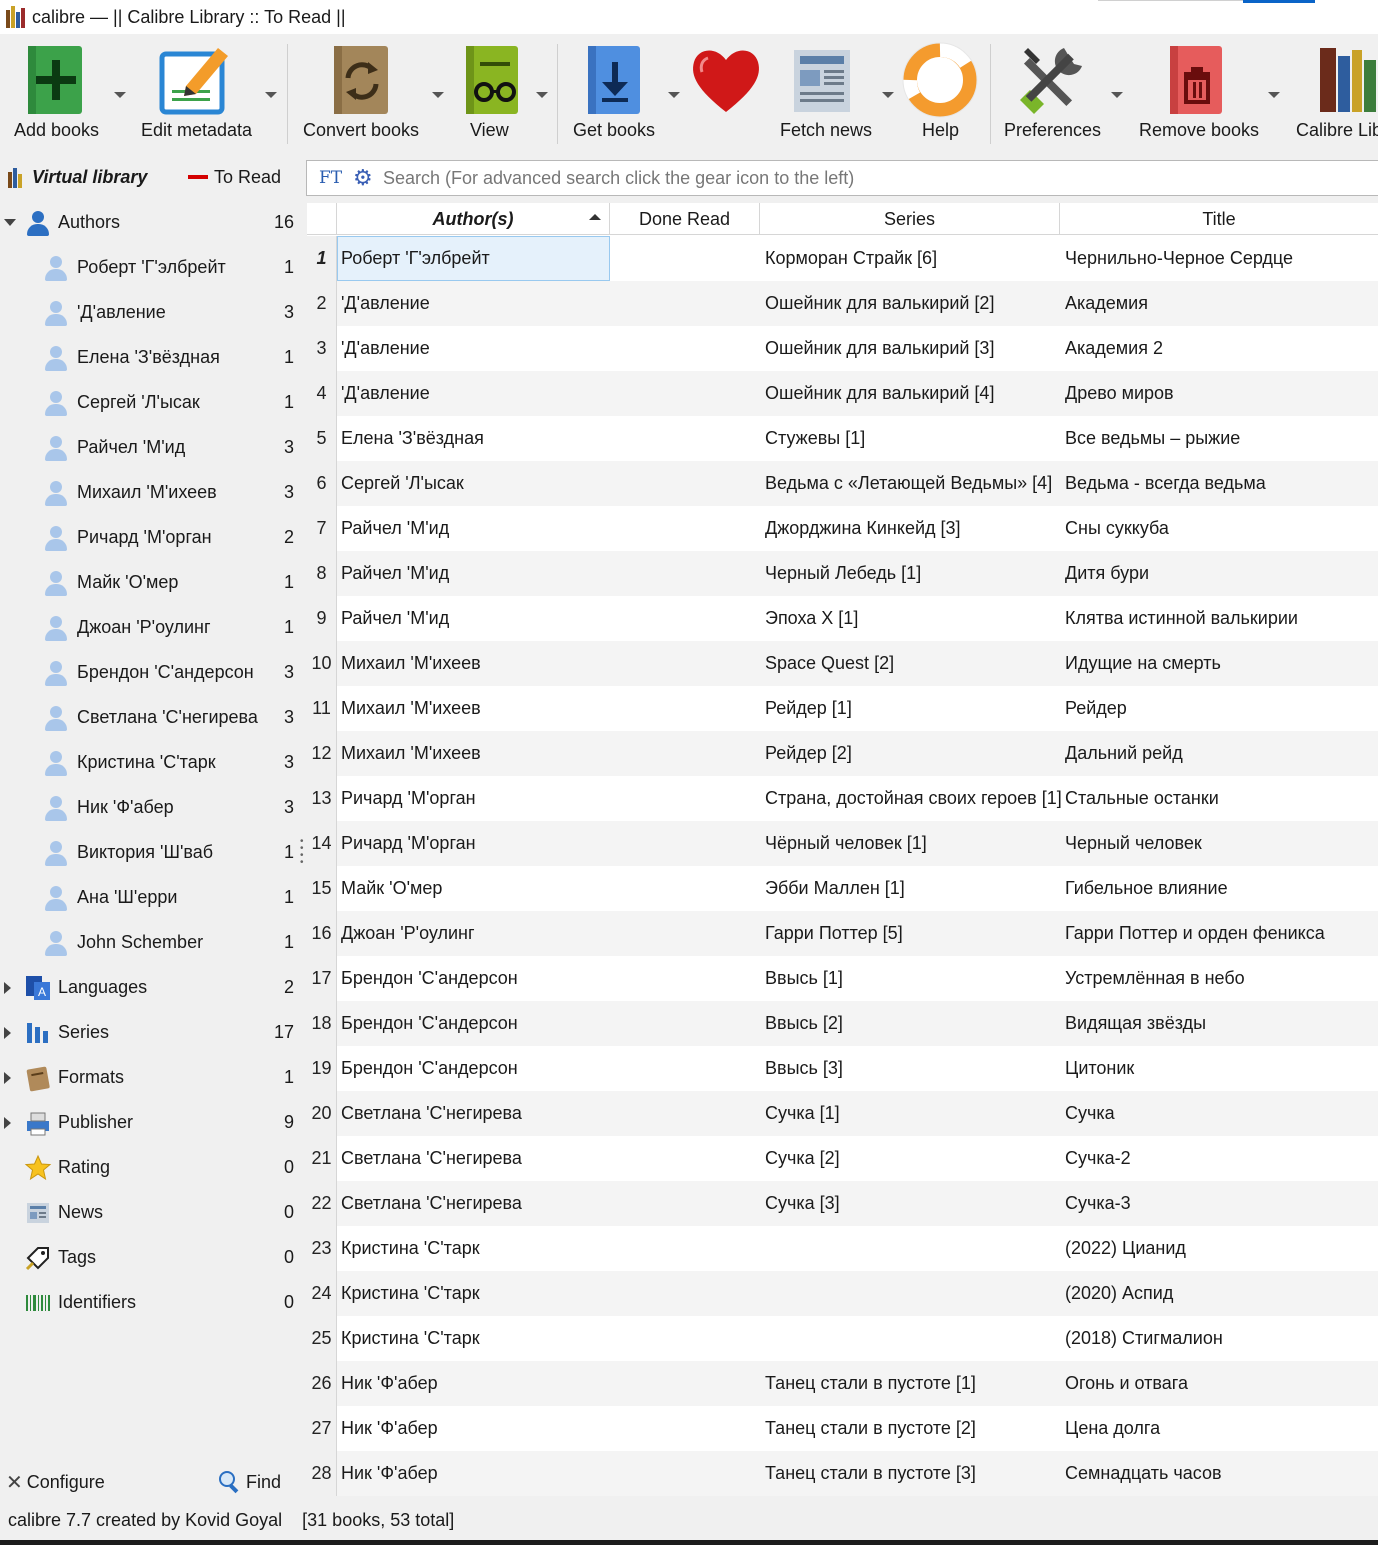  Describe the element at coordinates (842, 1068) in the screenshot. I see `table-row: 19 Брендон 'С'андерсон Ввысь [3] Цитоник` at that location.